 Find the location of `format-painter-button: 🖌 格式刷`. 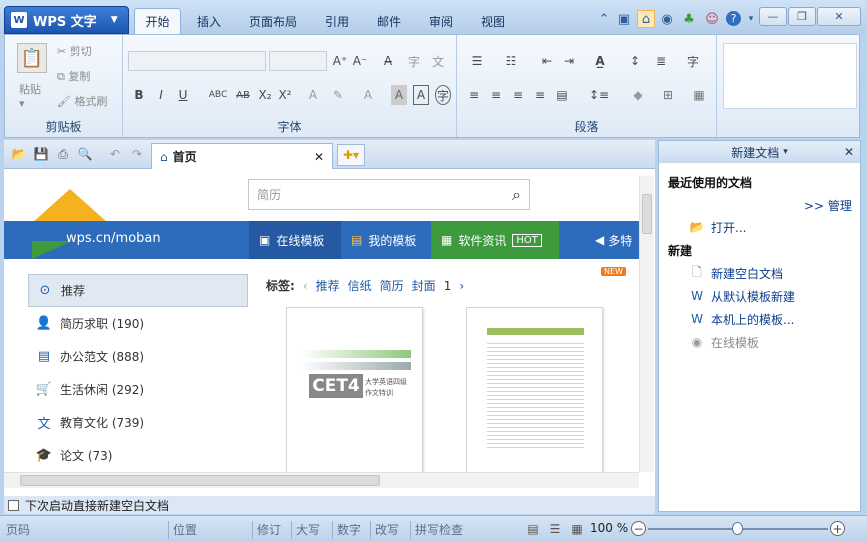

format-painter-button: 🖌 格式刷 is located at coordinates (82, 101).